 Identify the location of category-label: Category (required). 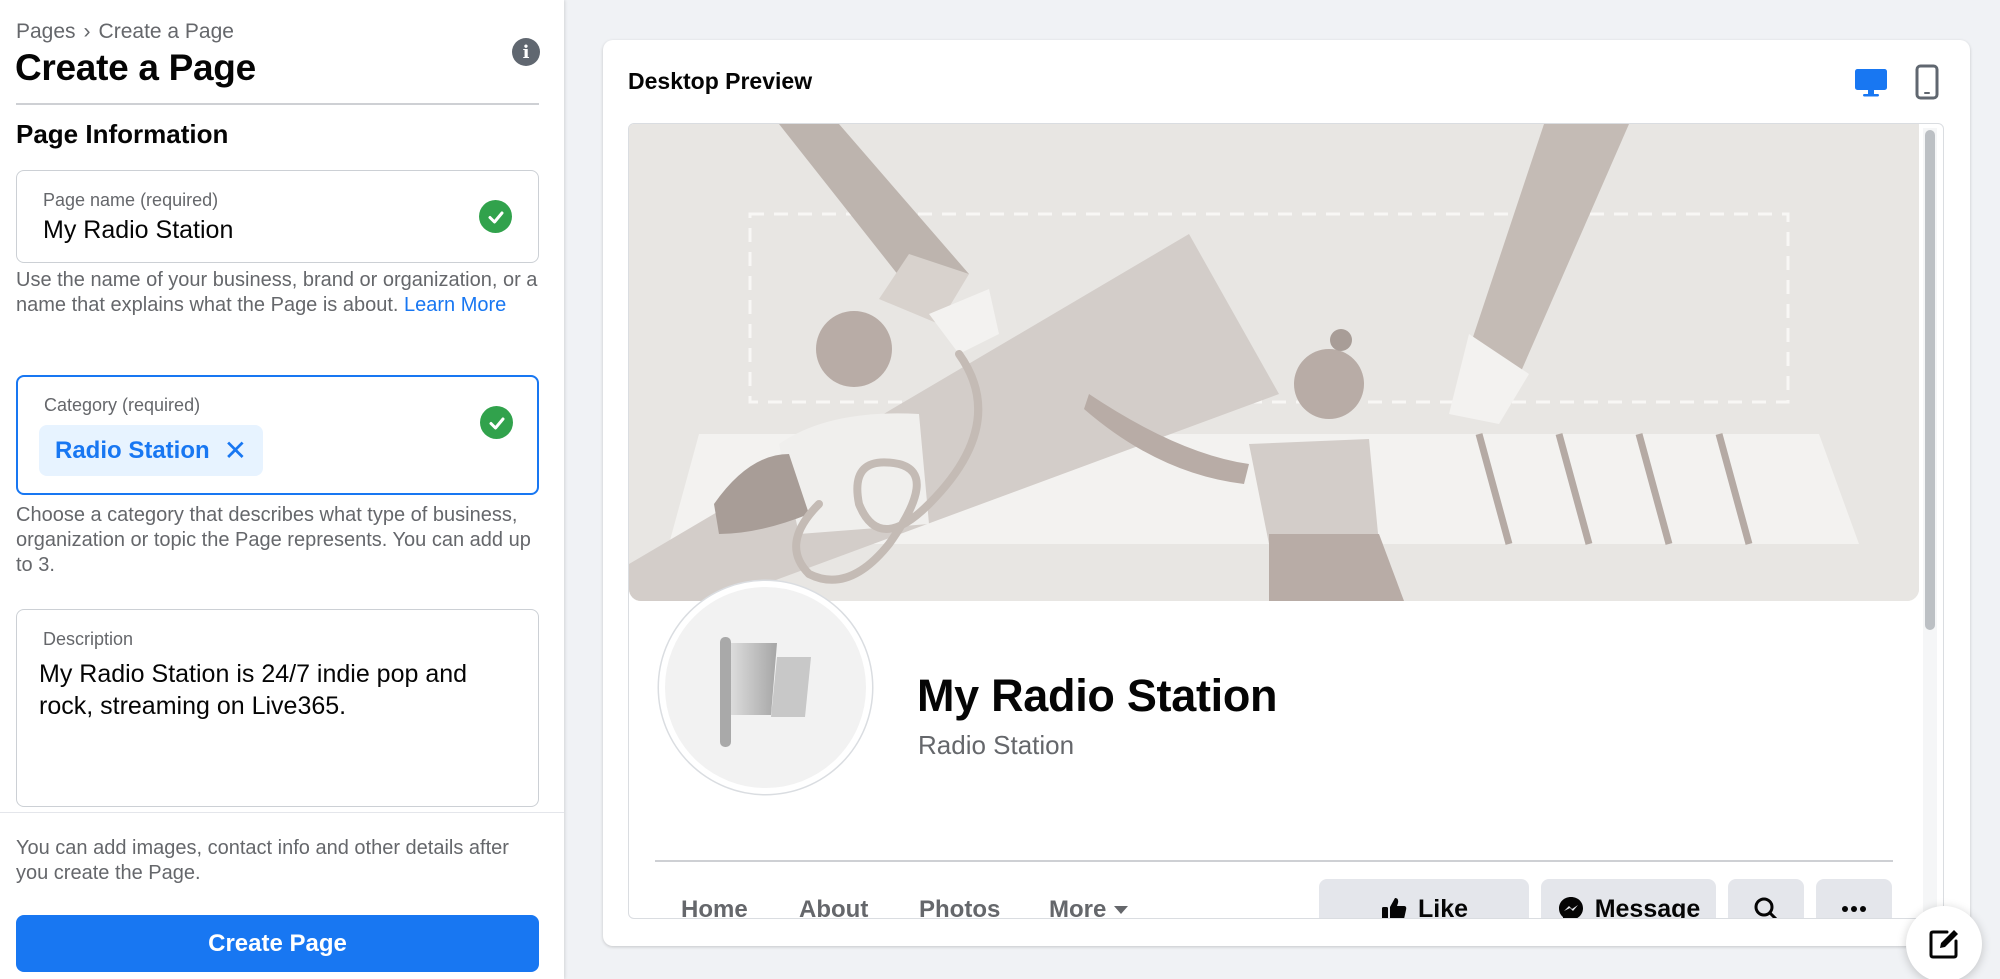
(122, 405).